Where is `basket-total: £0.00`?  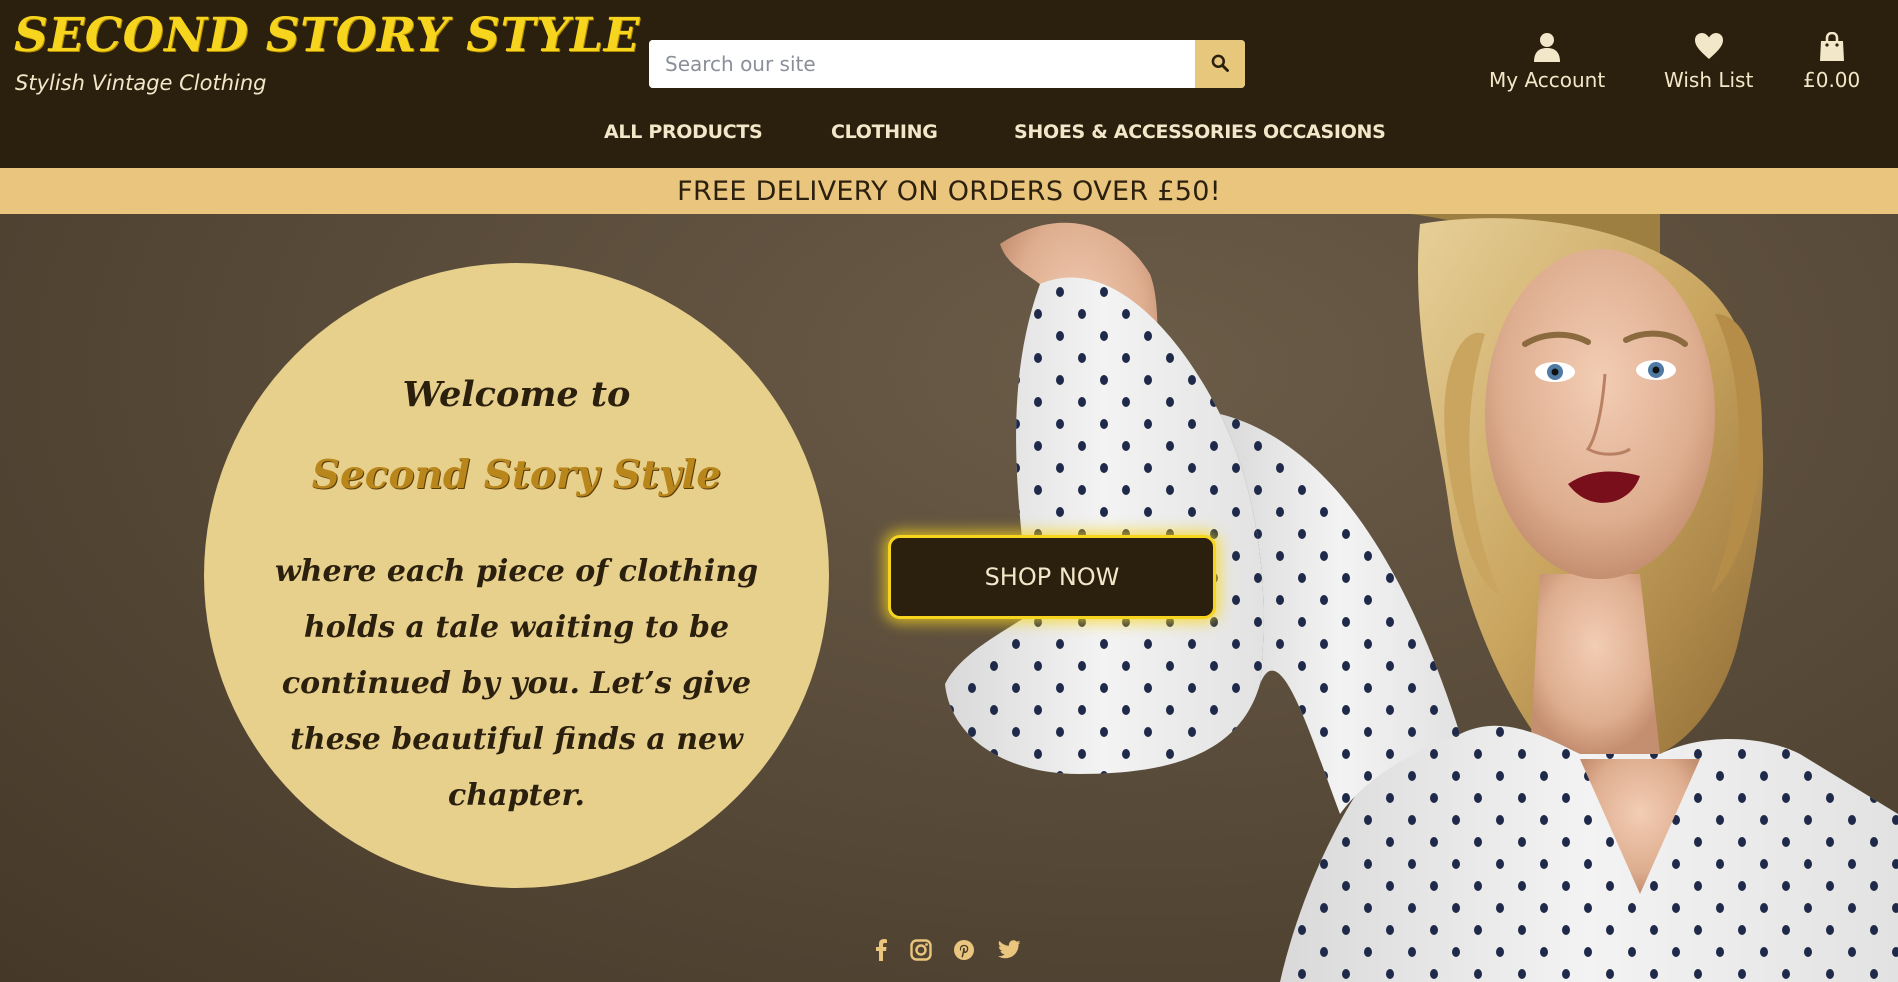
basket-total: £0.00 is located at coordinates (1832, 80).